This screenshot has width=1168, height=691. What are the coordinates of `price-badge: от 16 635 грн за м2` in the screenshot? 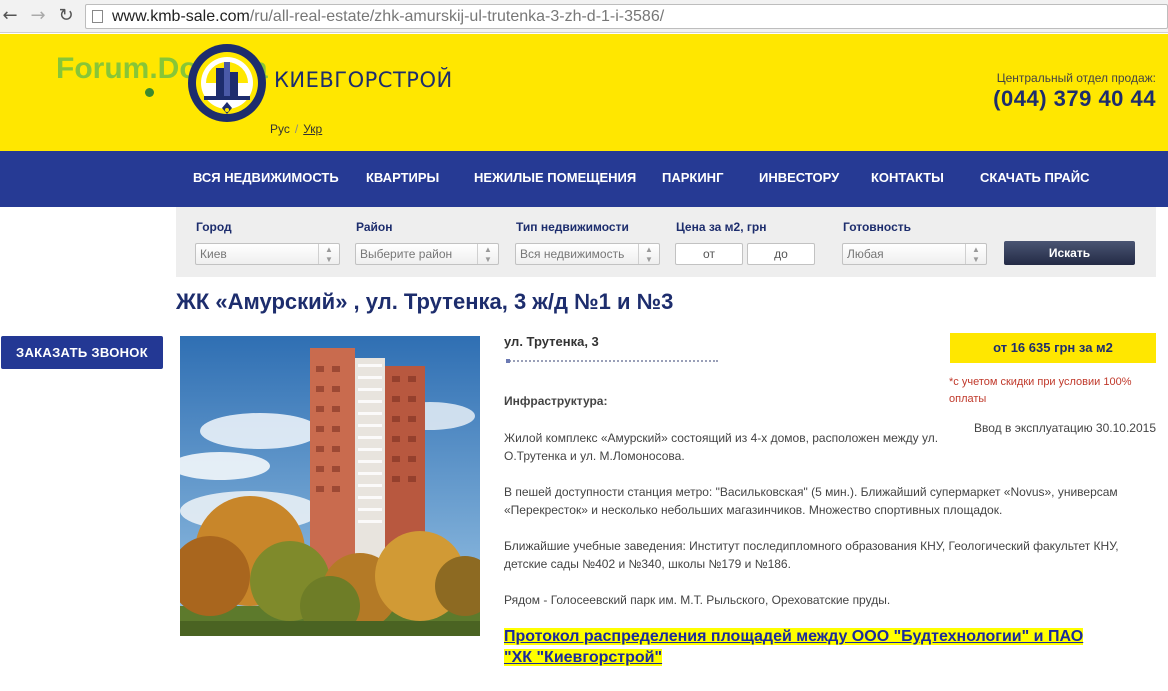 It's located at (1053, 348).